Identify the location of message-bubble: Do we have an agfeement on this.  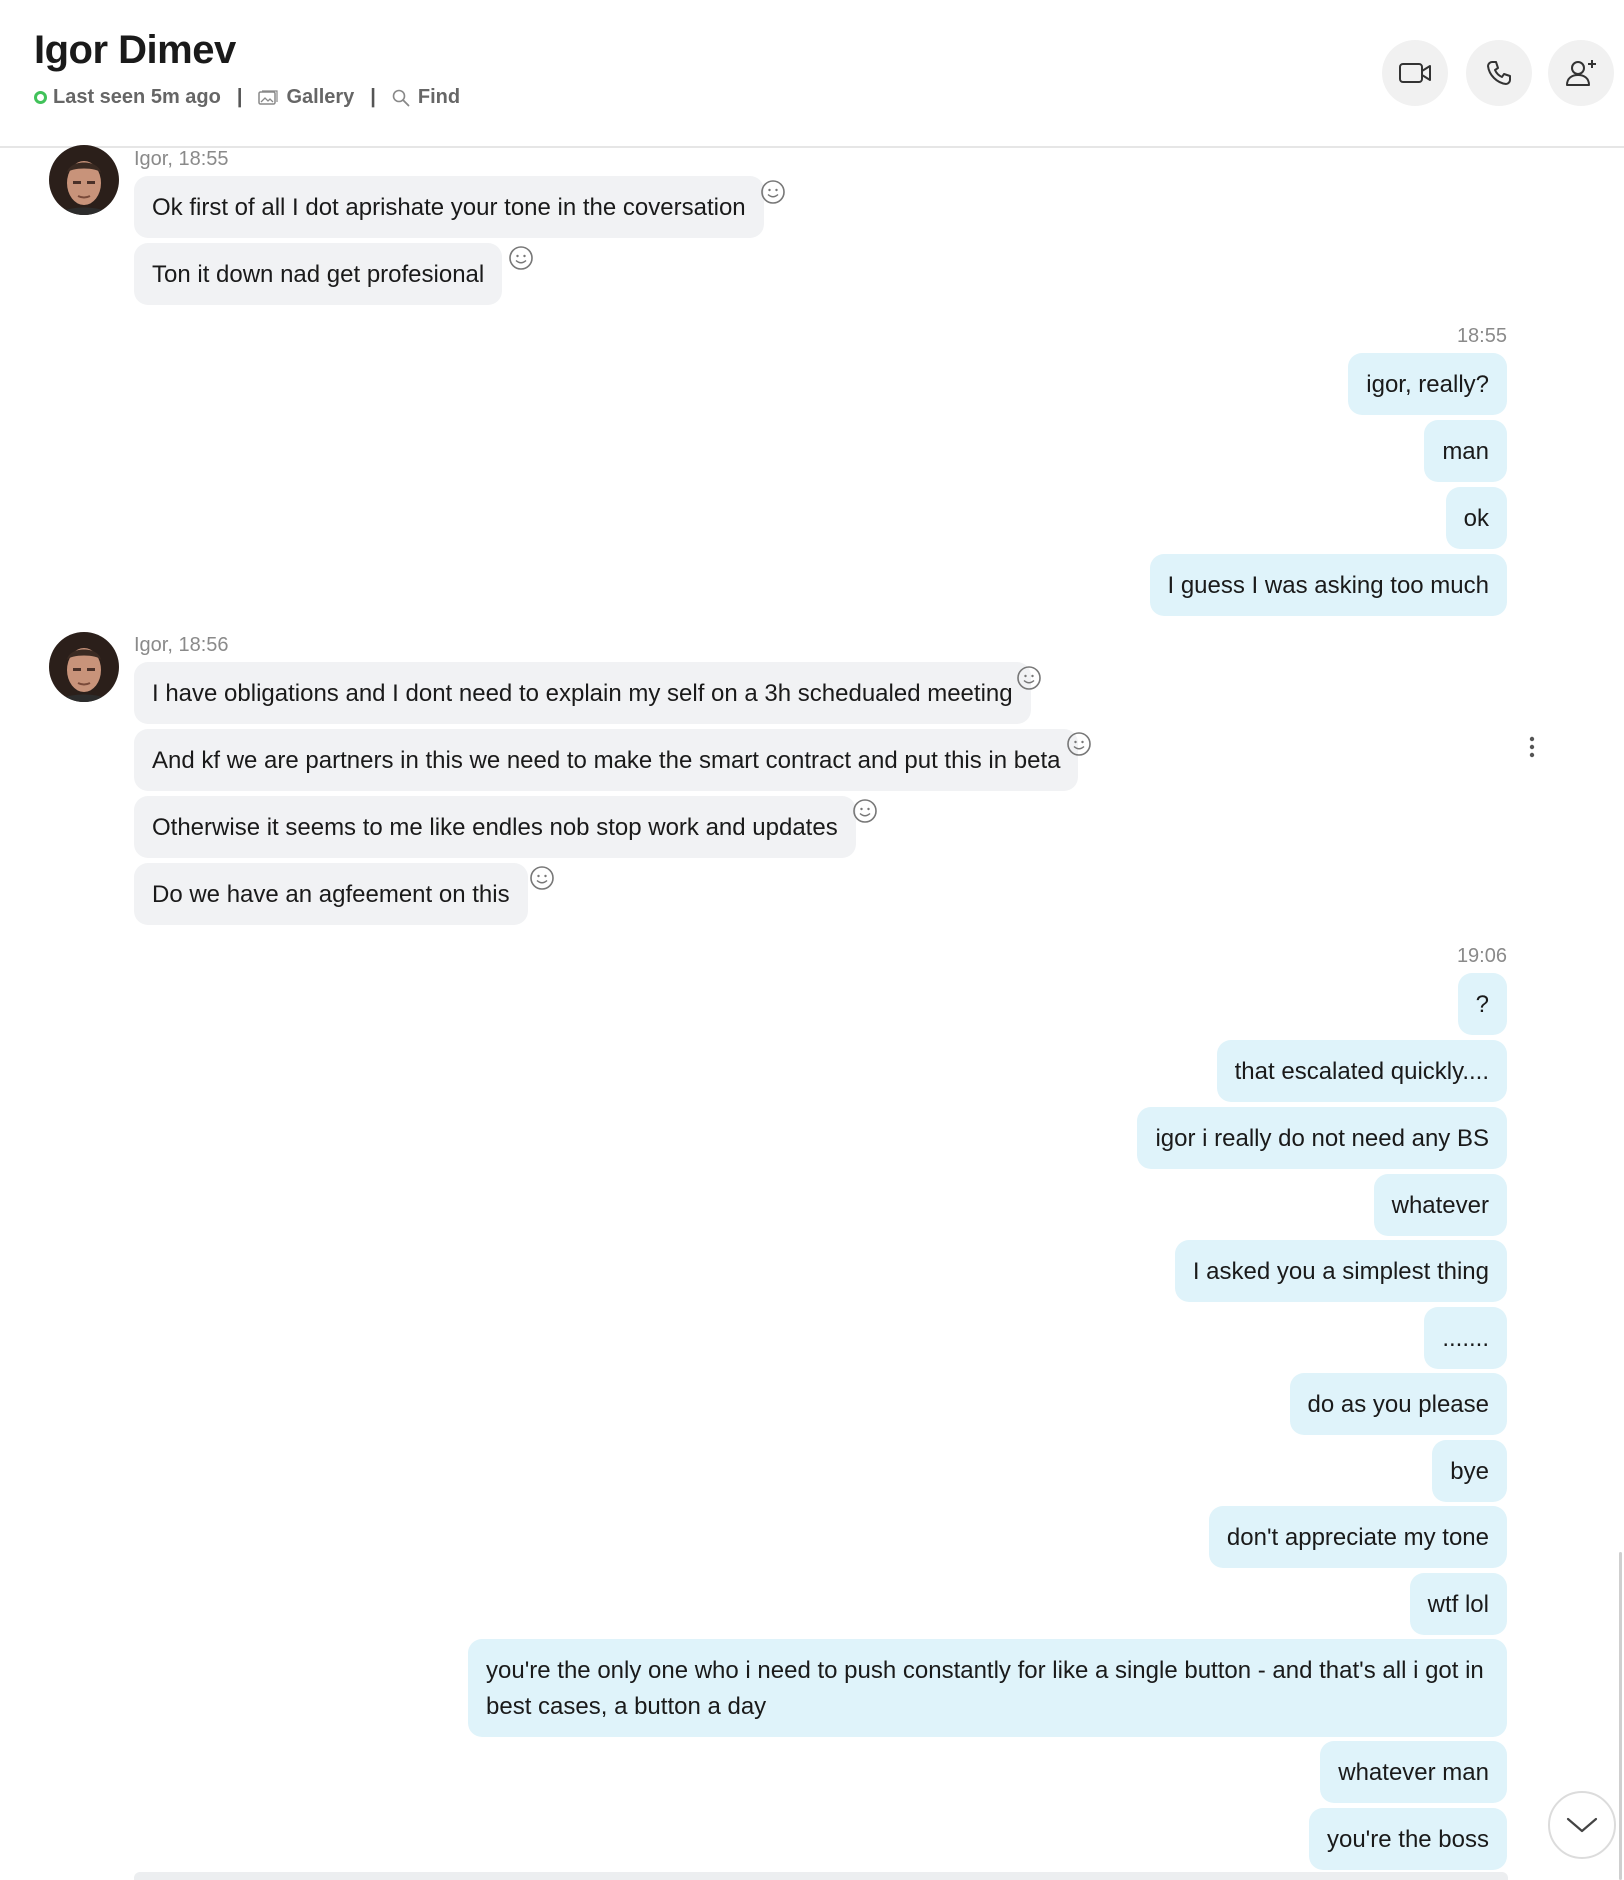
(331, 894).